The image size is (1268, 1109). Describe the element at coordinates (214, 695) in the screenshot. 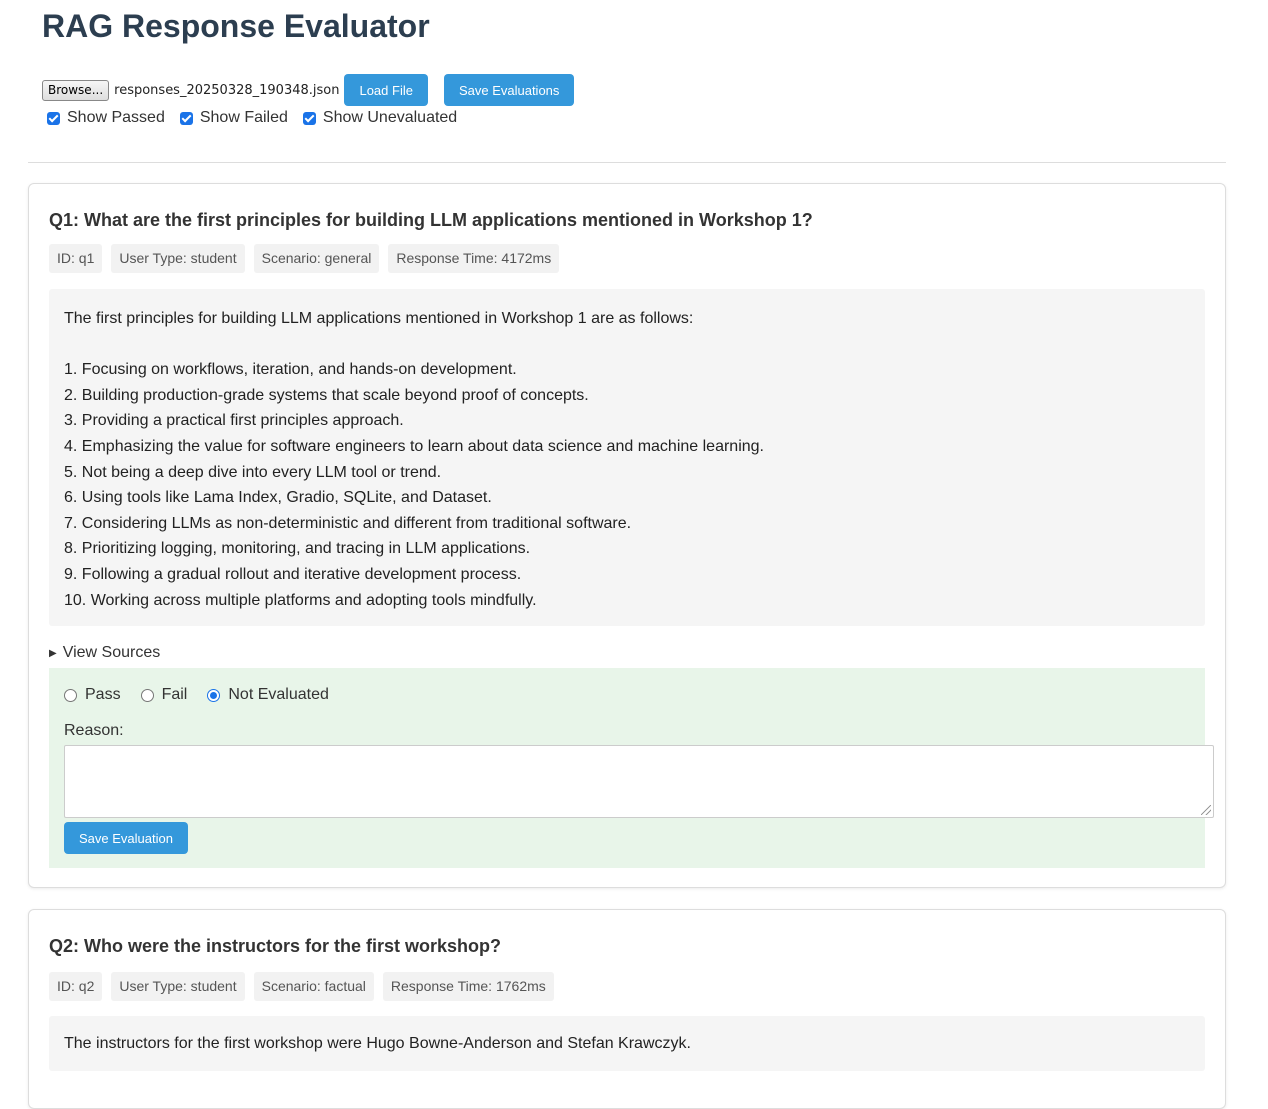

I see `not-evaluated-radio-circle` at that location.